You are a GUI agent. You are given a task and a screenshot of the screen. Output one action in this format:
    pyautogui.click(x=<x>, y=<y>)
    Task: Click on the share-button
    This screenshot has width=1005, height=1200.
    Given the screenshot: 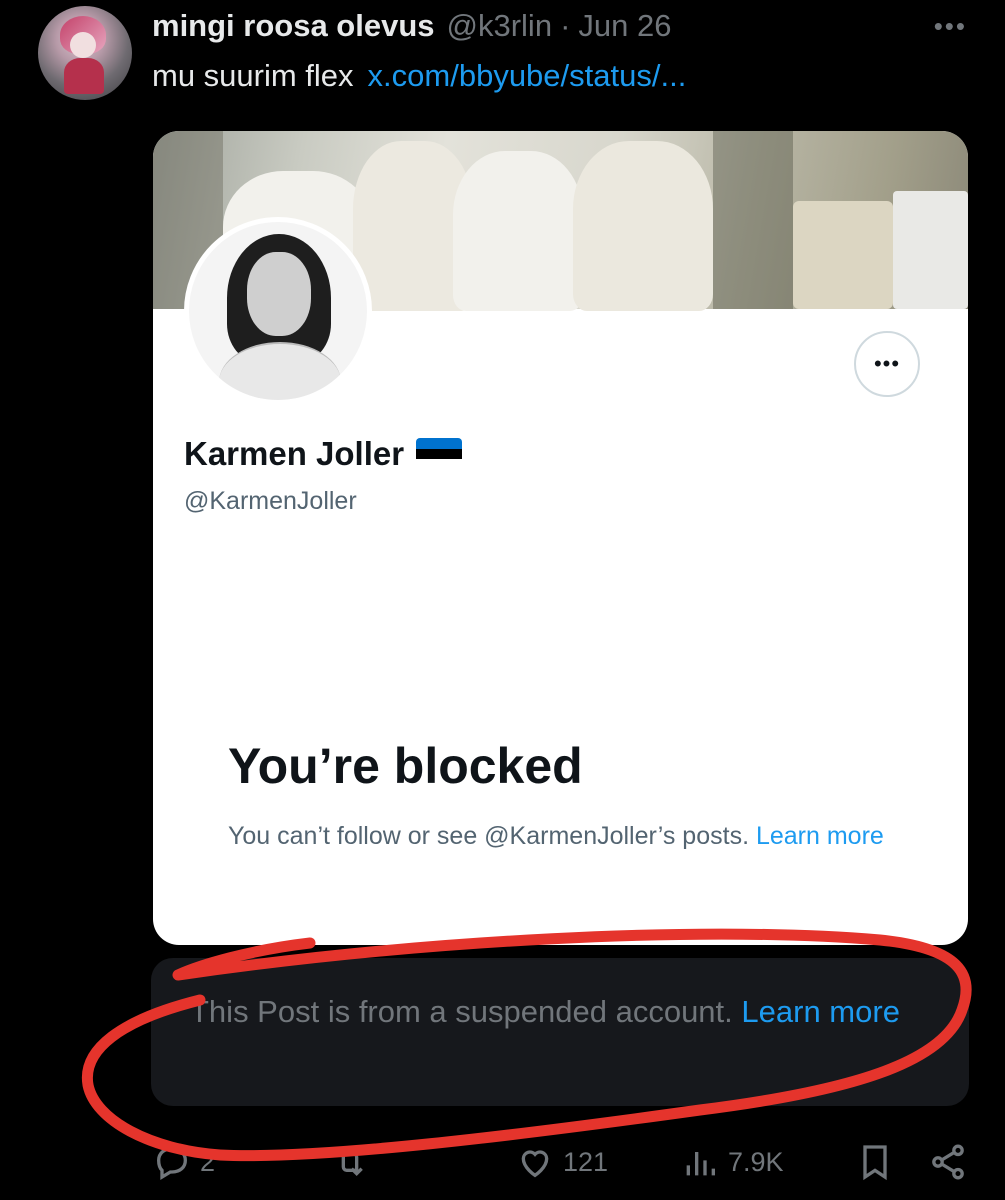 What is the action you would take?
    pyautogui.click(x=948, y=1162)
    